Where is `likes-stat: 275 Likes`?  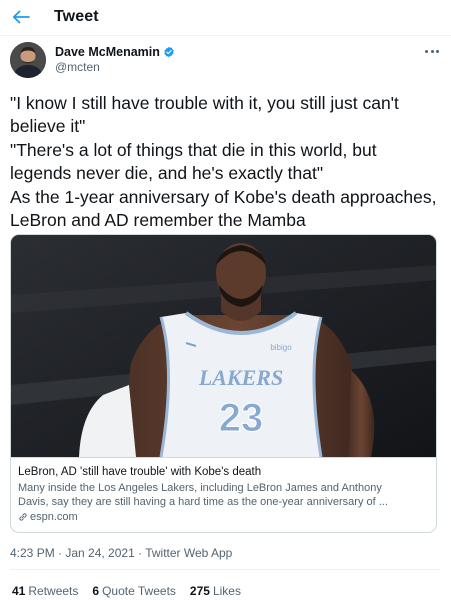 likes-stat: 275 Likes is located at coordinates (215, 591).